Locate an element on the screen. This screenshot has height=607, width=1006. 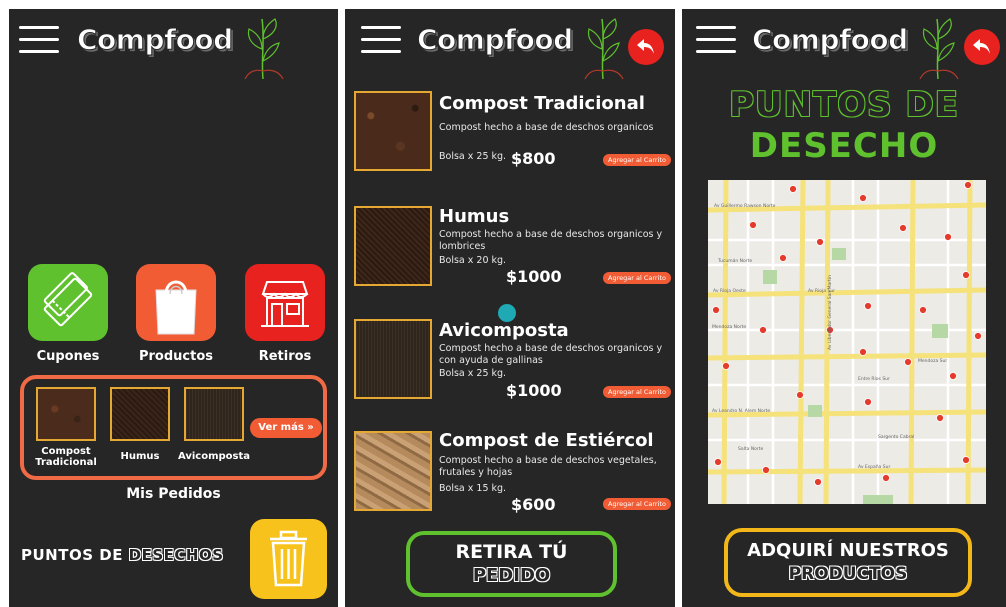
coupons-tile is located at coordinates (68, 302).